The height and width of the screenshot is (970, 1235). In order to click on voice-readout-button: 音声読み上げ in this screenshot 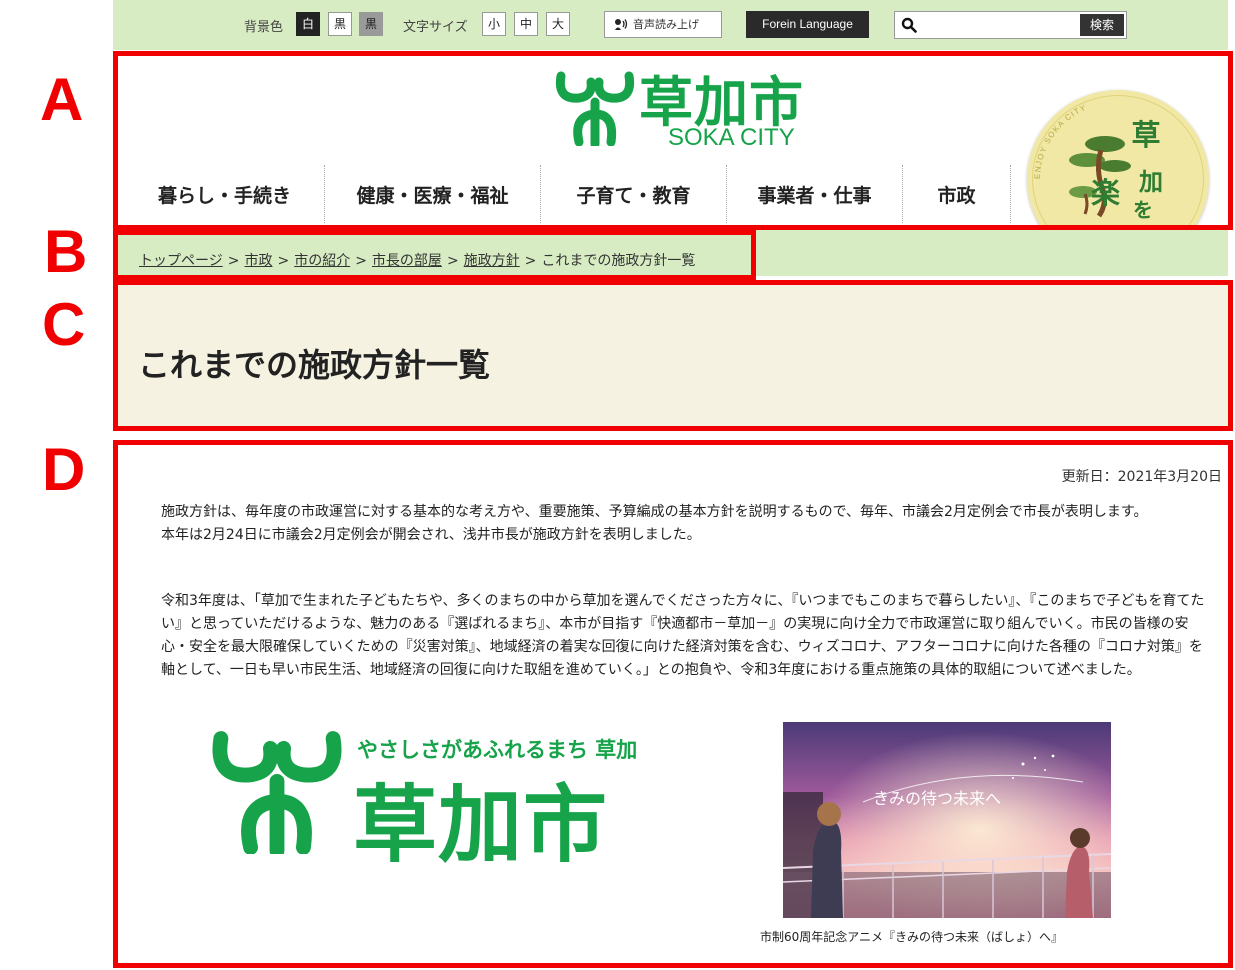, I will do `click(663, 24)`.